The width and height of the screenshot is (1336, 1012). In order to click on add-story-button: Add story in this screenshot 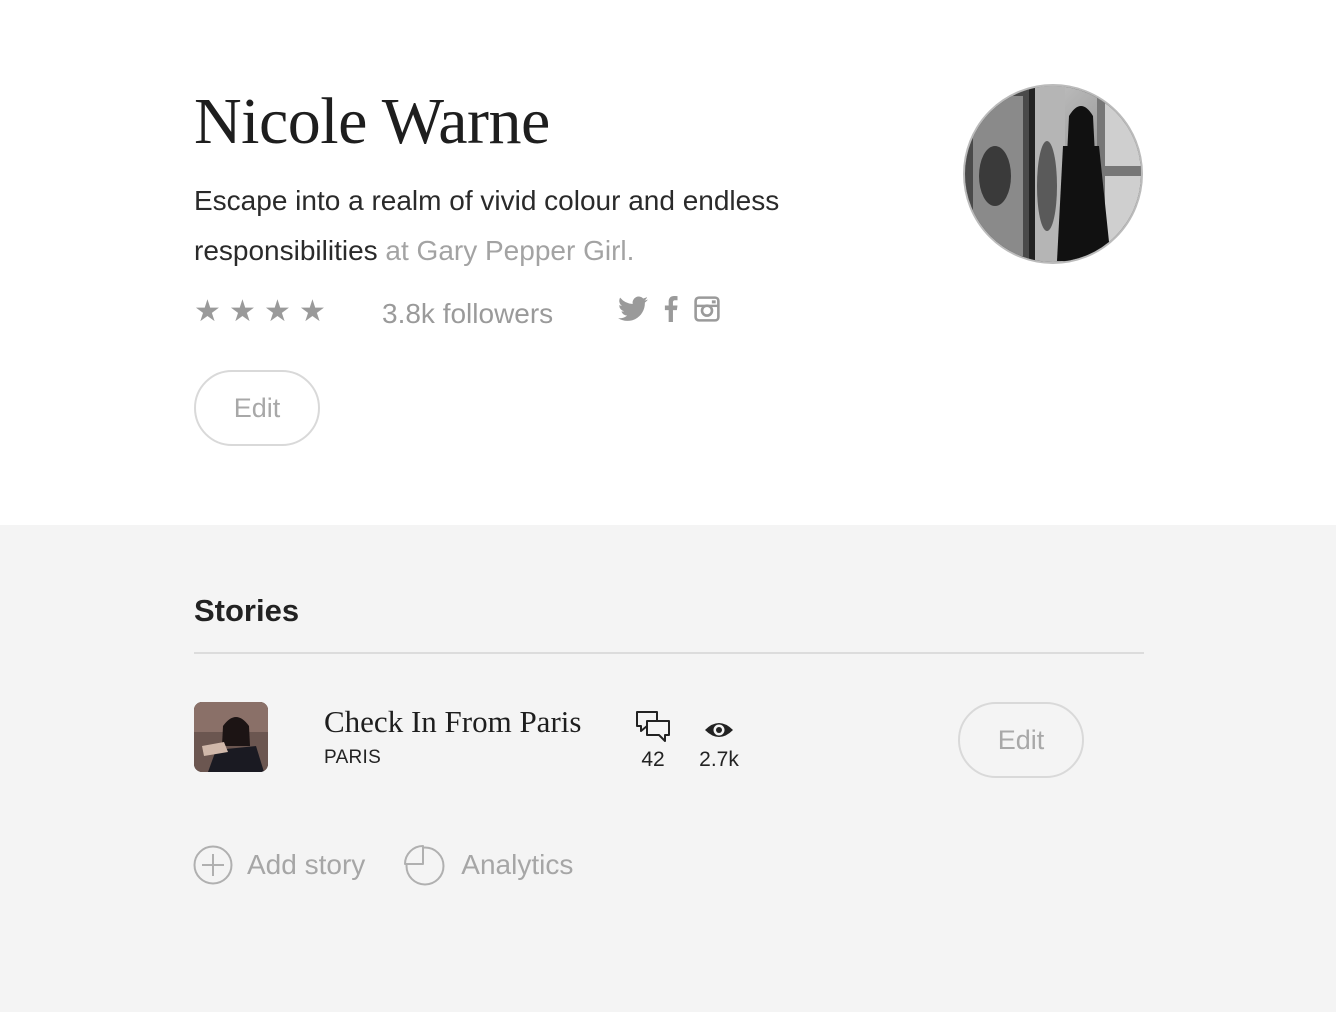, I will do `click(279, 865)`.